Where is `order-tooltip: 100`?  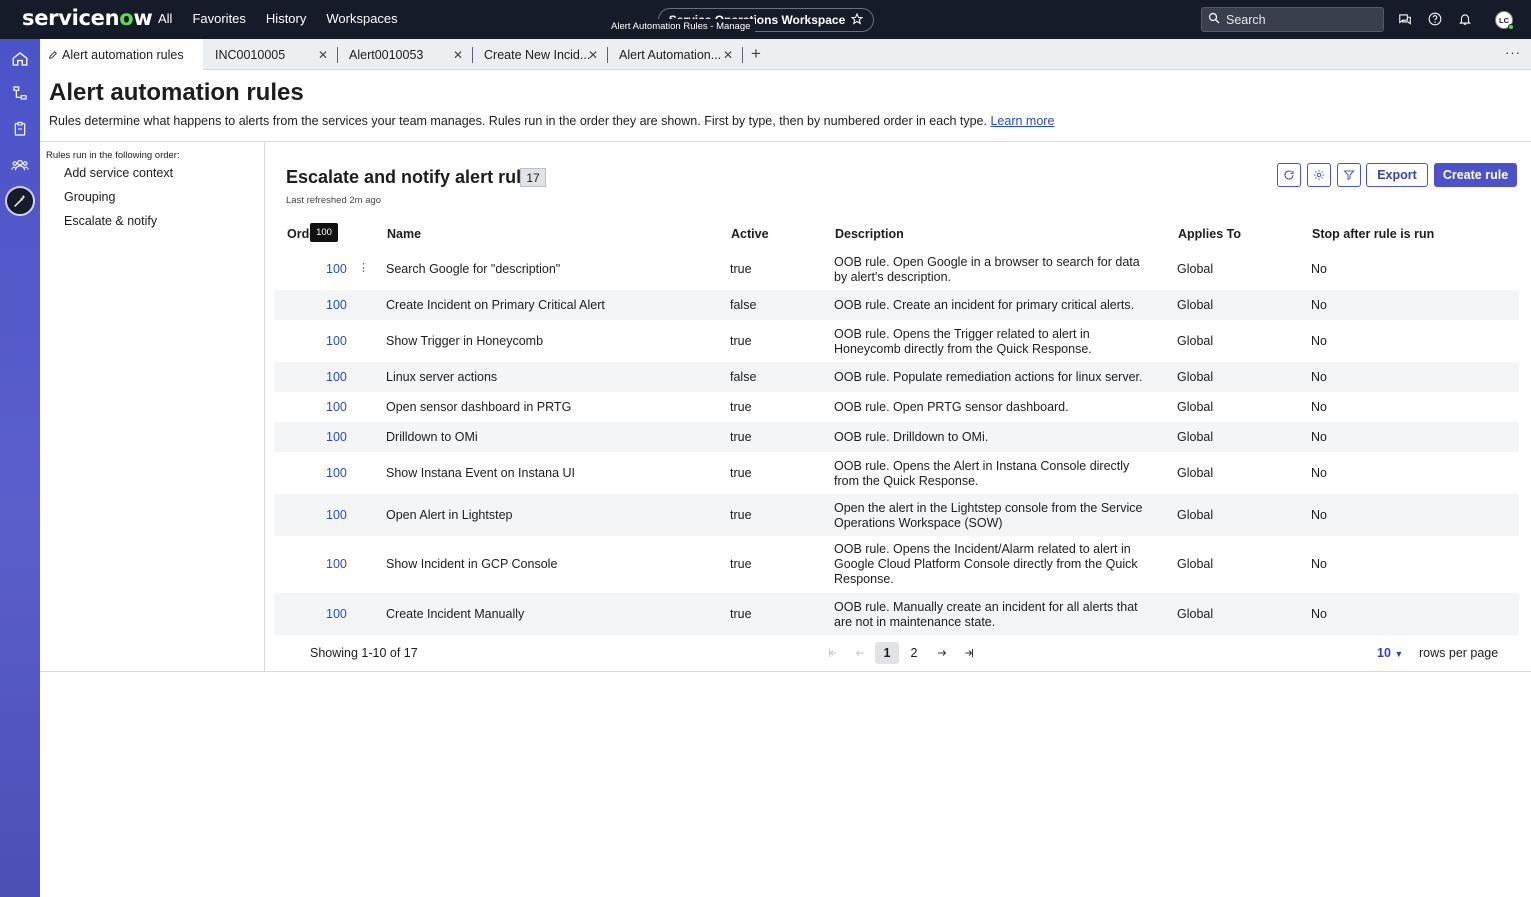 order-tooltip: 100 is located at coordinates (324, 232).